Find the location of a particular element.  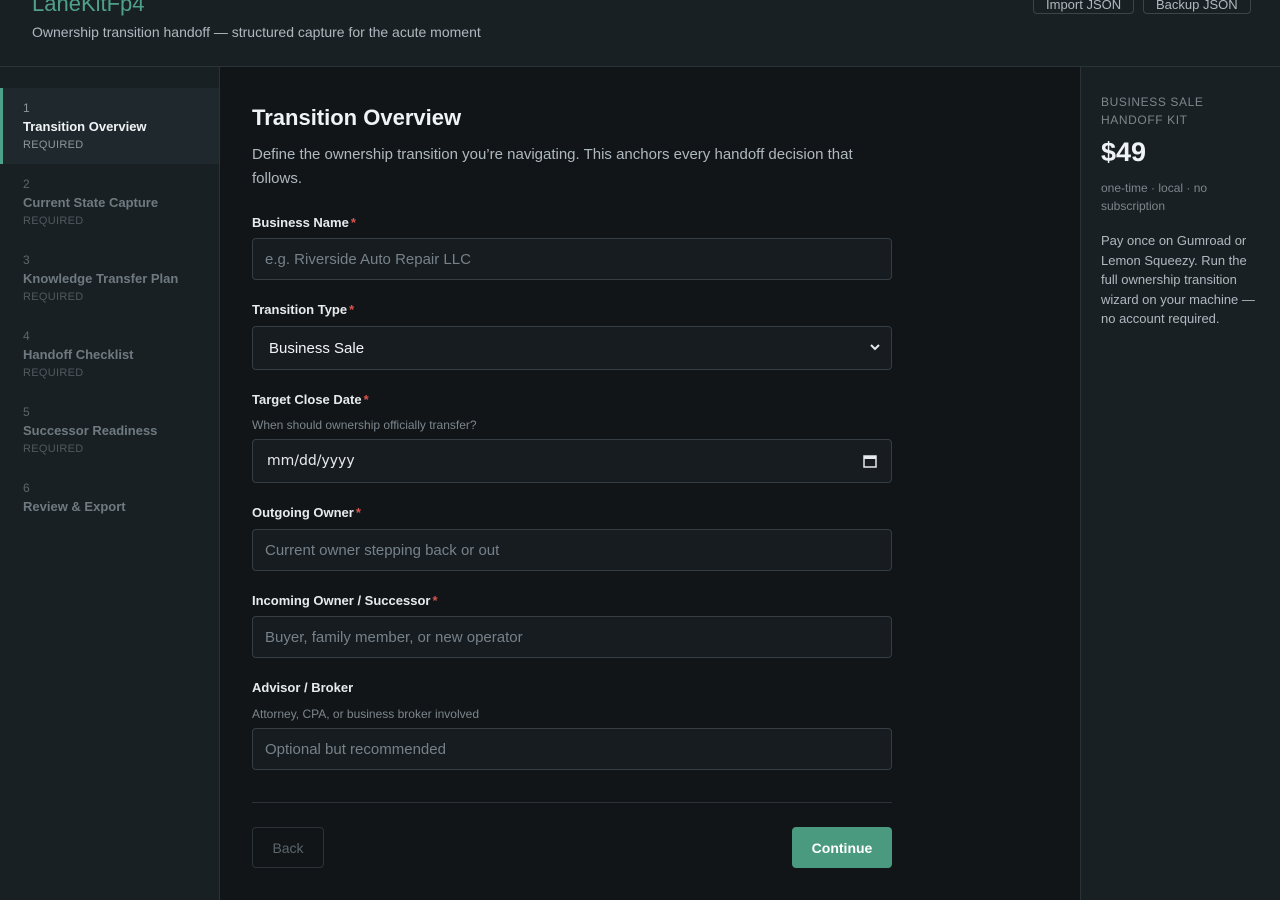

chevron-down-icon is located at coordinates (875, 347).